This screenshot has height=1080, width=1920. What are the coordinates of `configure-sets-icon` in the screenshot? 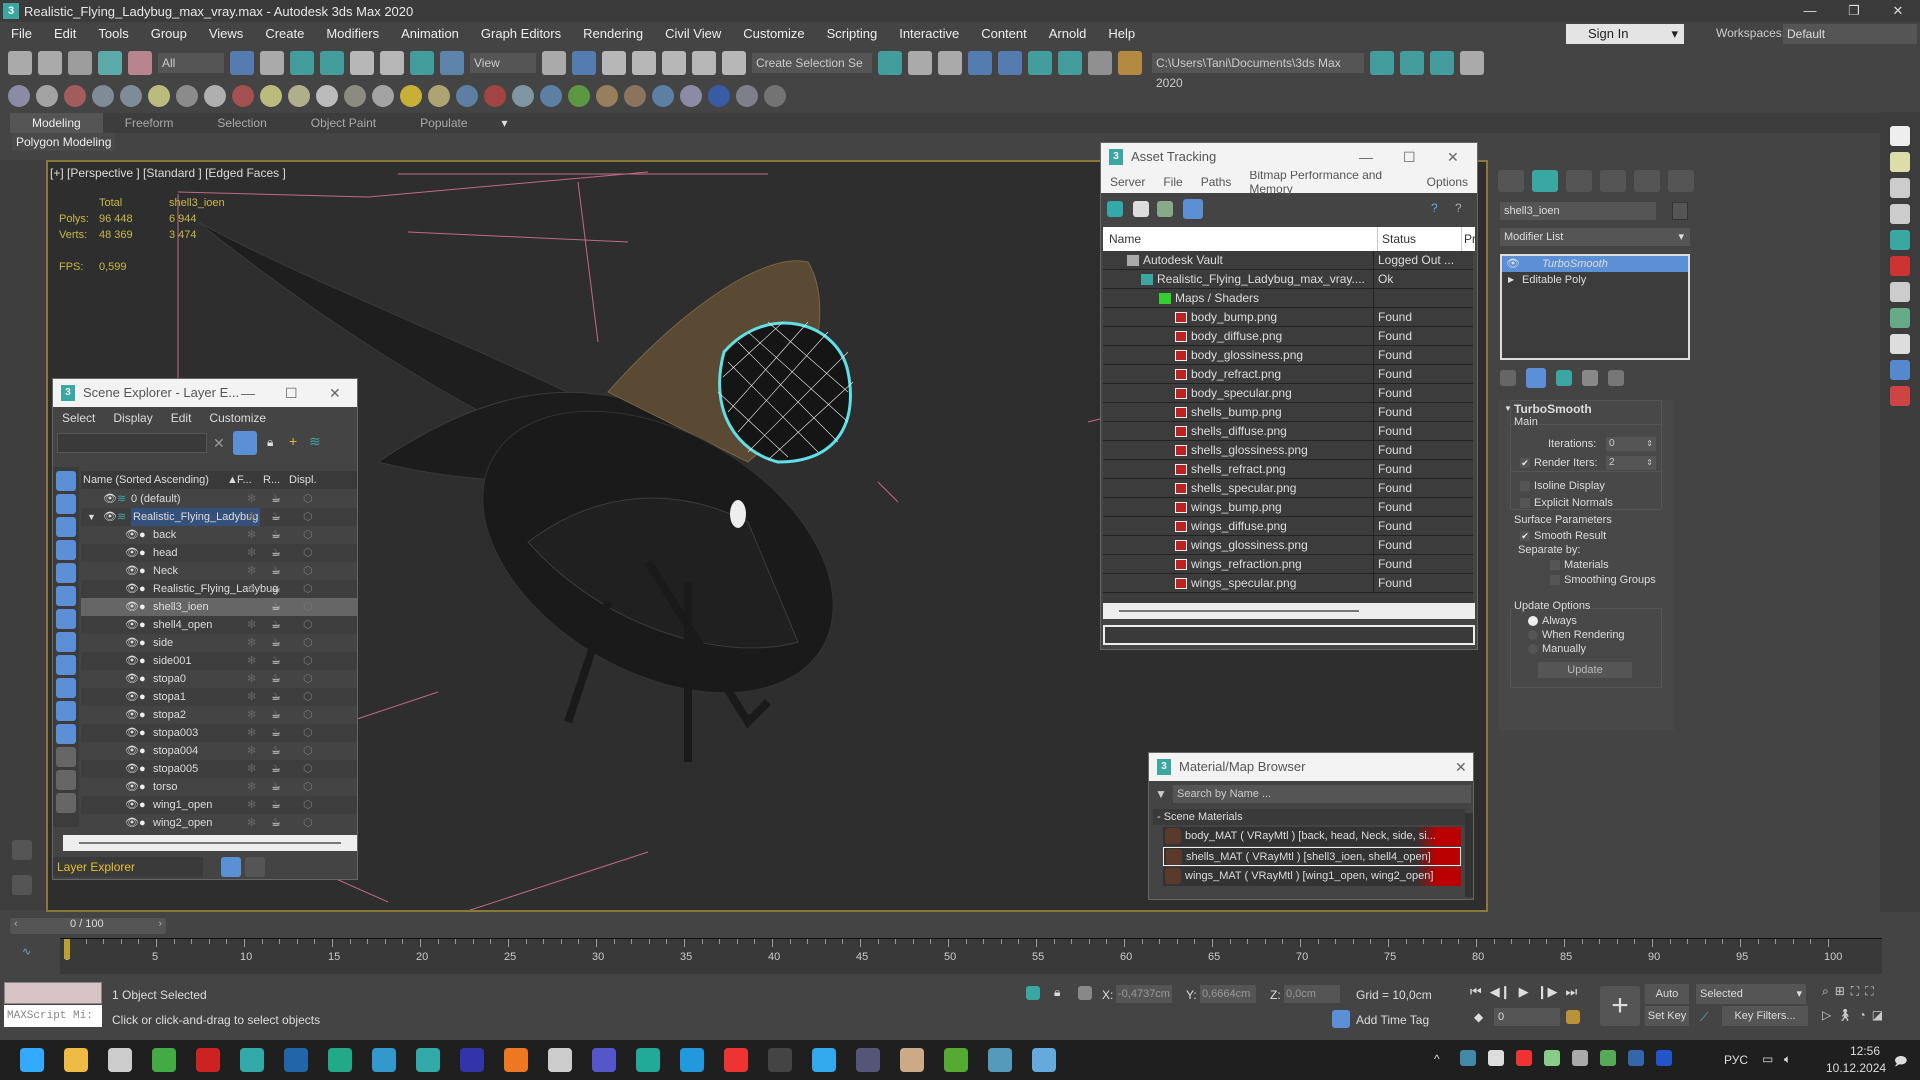 It's located at (1616, 378).